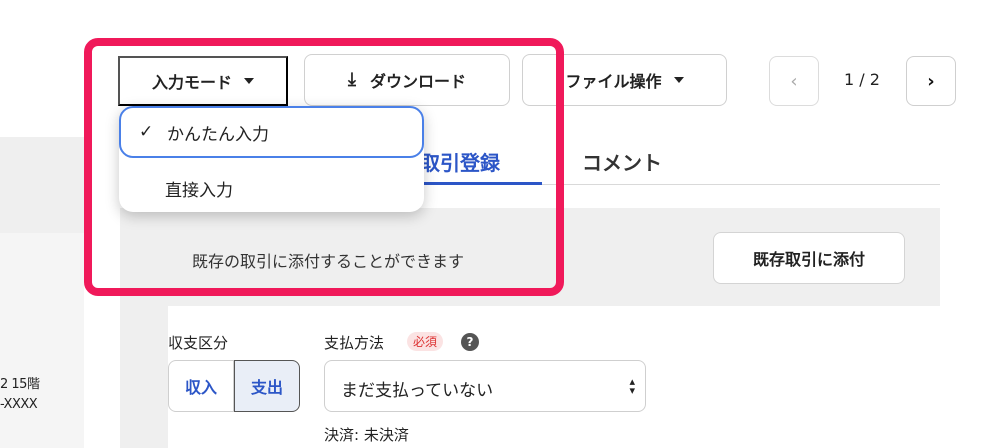 The image size is (1008, 448). Describe the element at coordinates (267, 386) in the screenshot. I see `expense-toggle: 支出` at that location.